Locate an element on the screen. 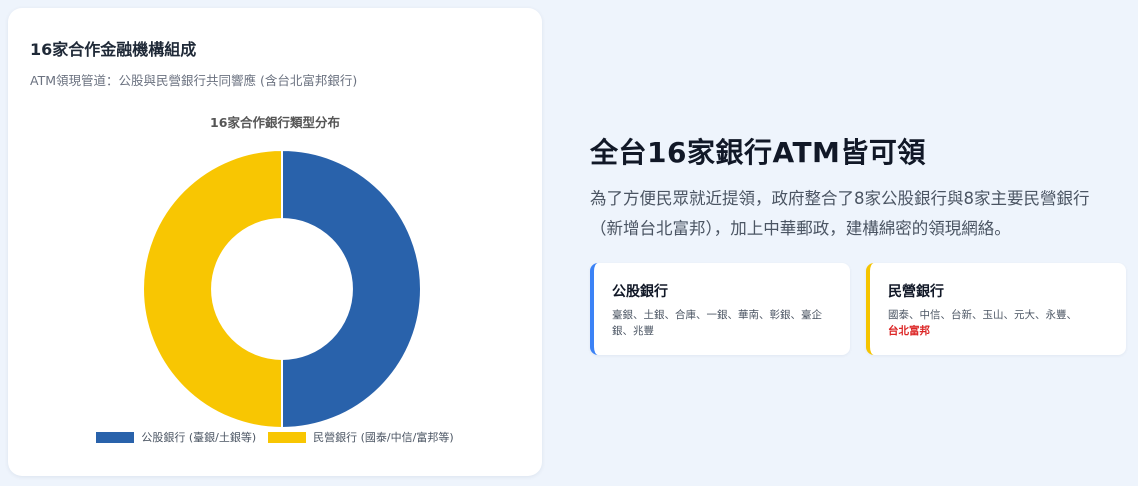 This screenshot has height=486, width=1138. legend-swatch-private is located at coordinates (287, 437).